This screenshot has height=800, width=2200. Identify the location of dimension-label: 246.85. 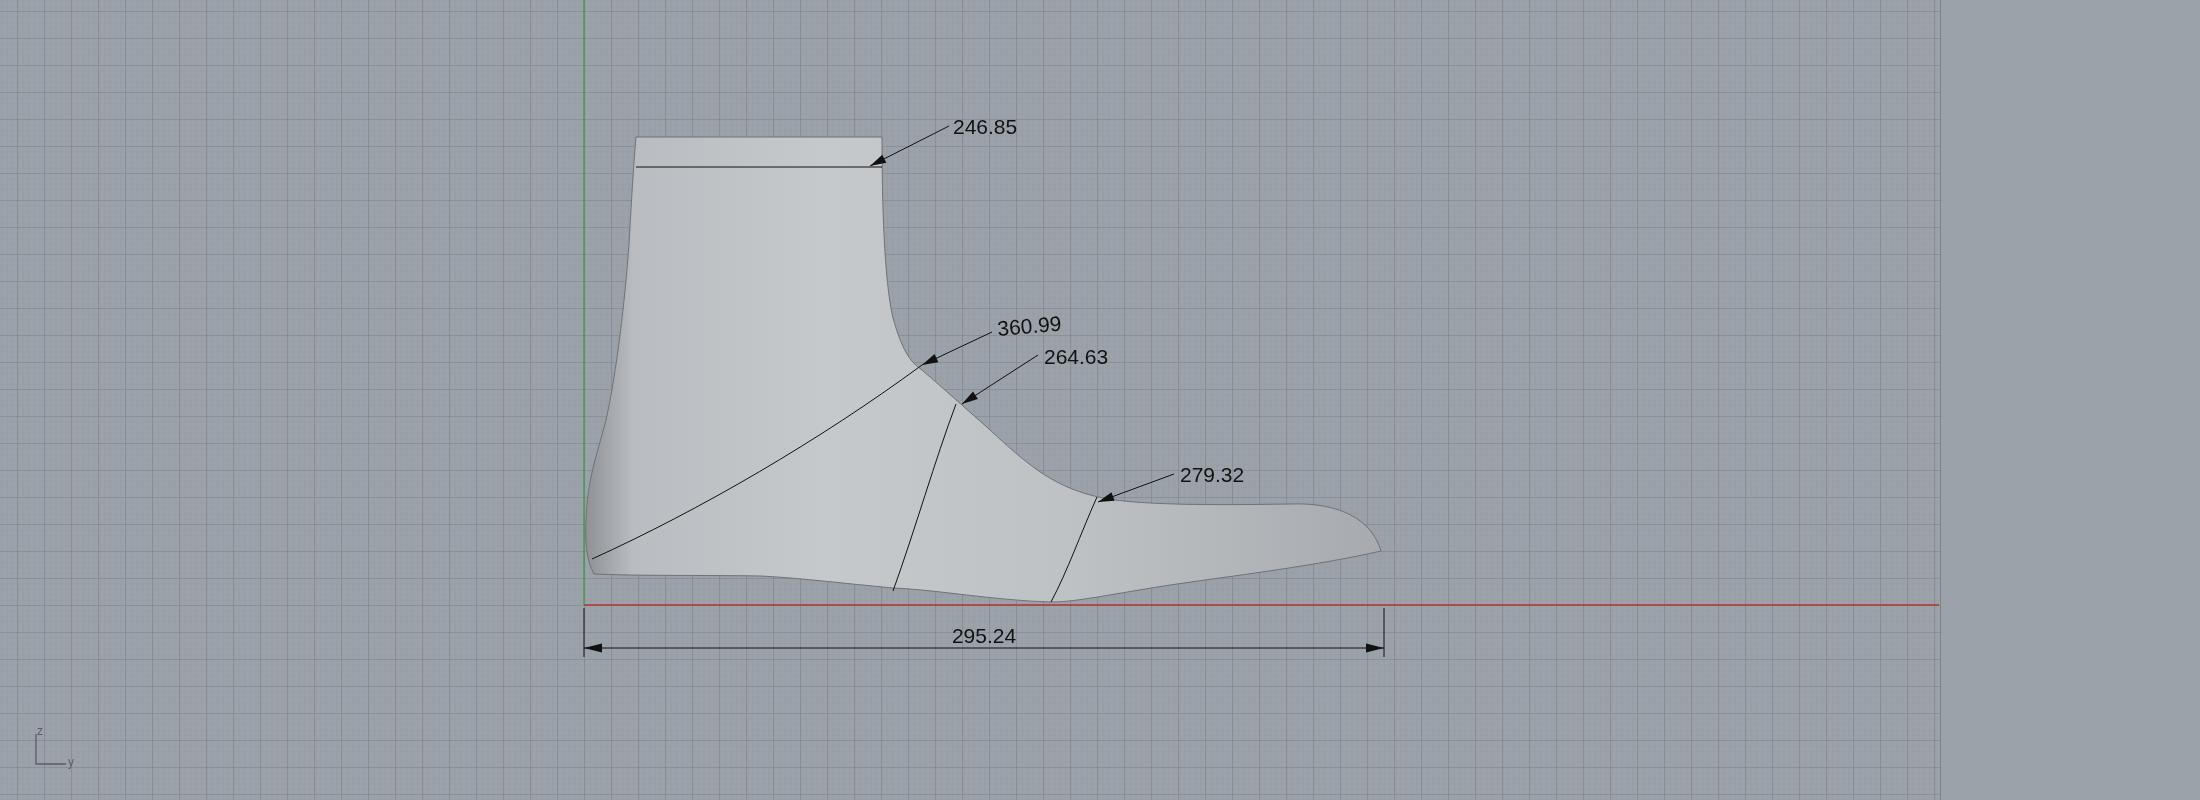
(985, 126).